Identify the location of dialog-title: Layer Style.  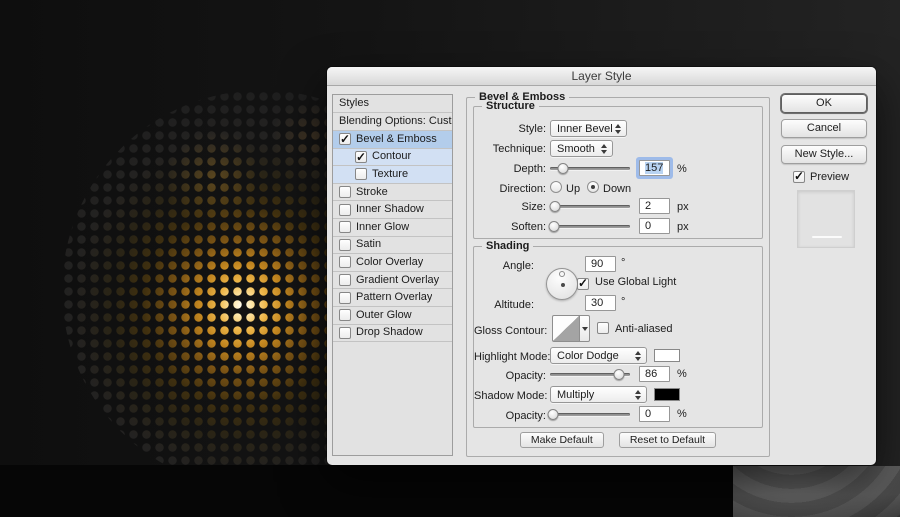
(601, 76).